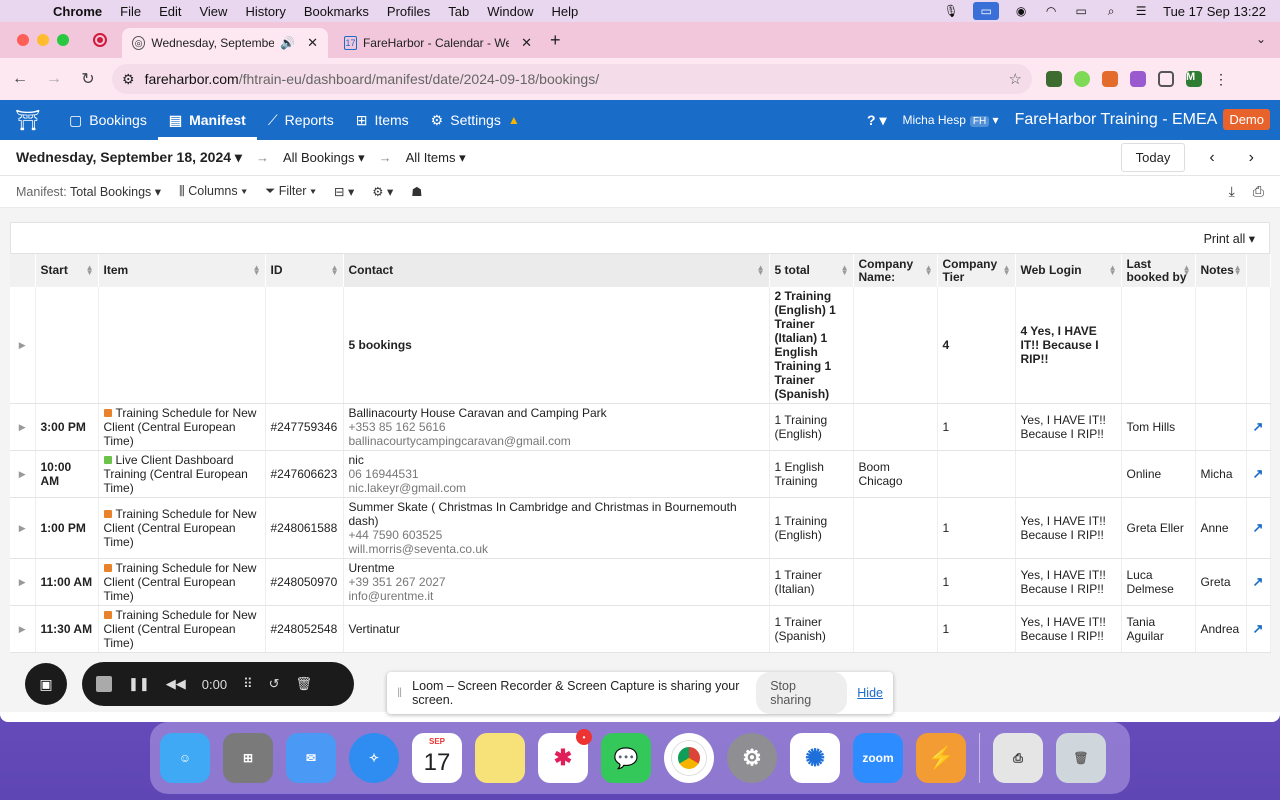 The image size is (1280, 800). Describe the element at coordinates (876, 120) in the screenshot. I see `help-menu: ? ▾` at that location.